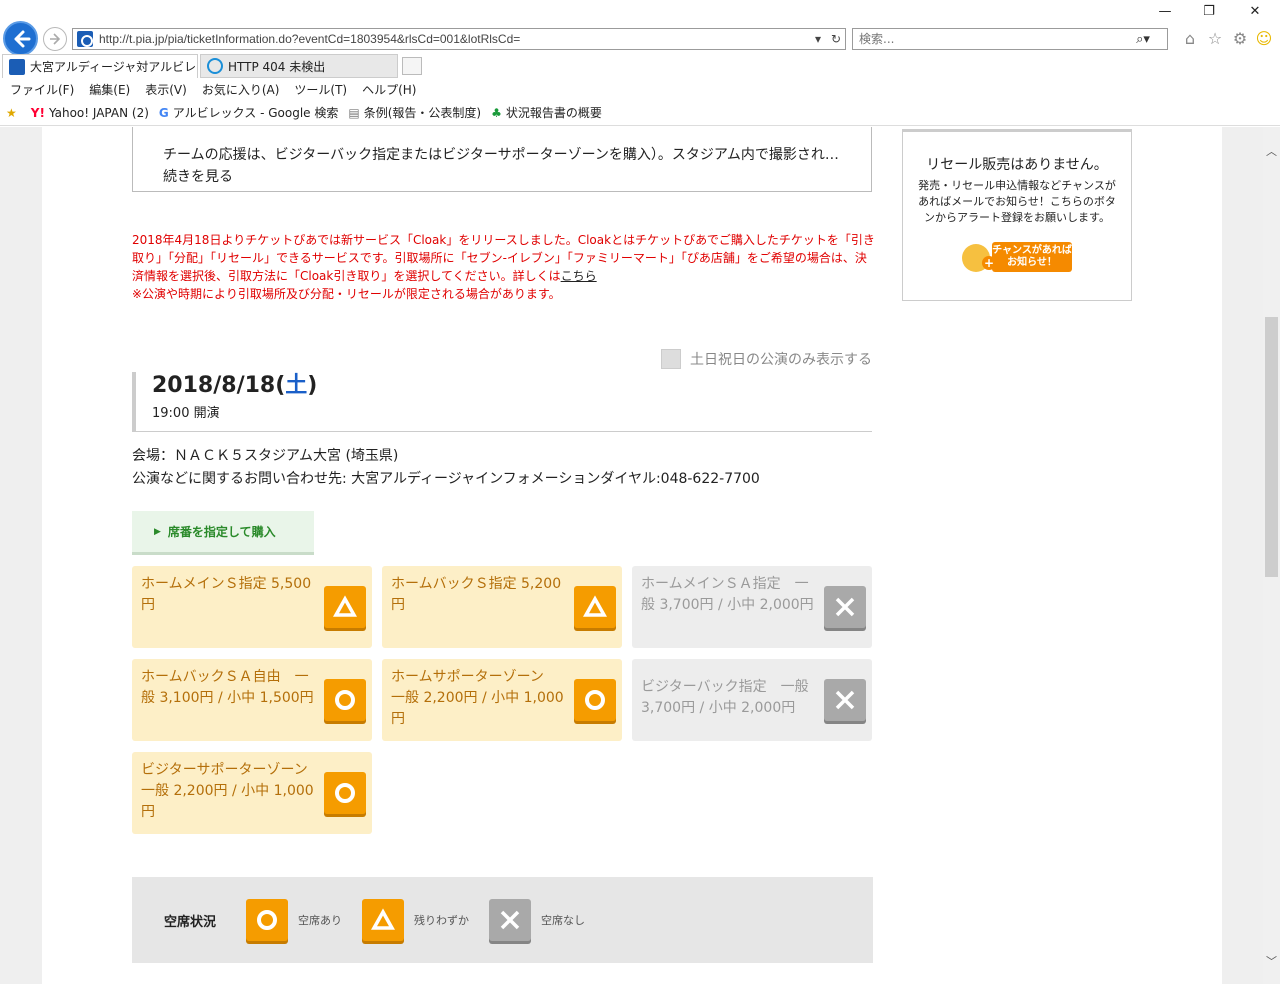 This screenshot has width=1280, height=984. Describe the element at coordinates (752, 700) in the screenshot. I see `ticket-option: ビジターバック指定 一般 3,700円 / 小中 2,000円` at that location.